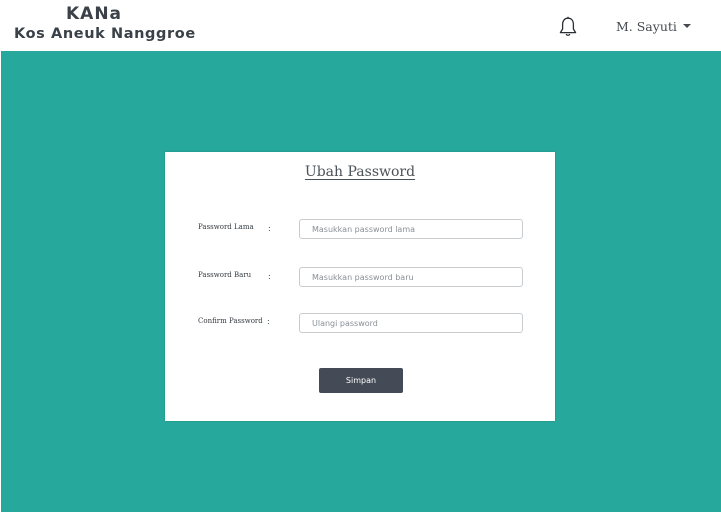 This screenshot has width=721, height=512. Describe the element at coordinates (361, 380) in the screenshot. I see `save-button: Simpan` at that location.